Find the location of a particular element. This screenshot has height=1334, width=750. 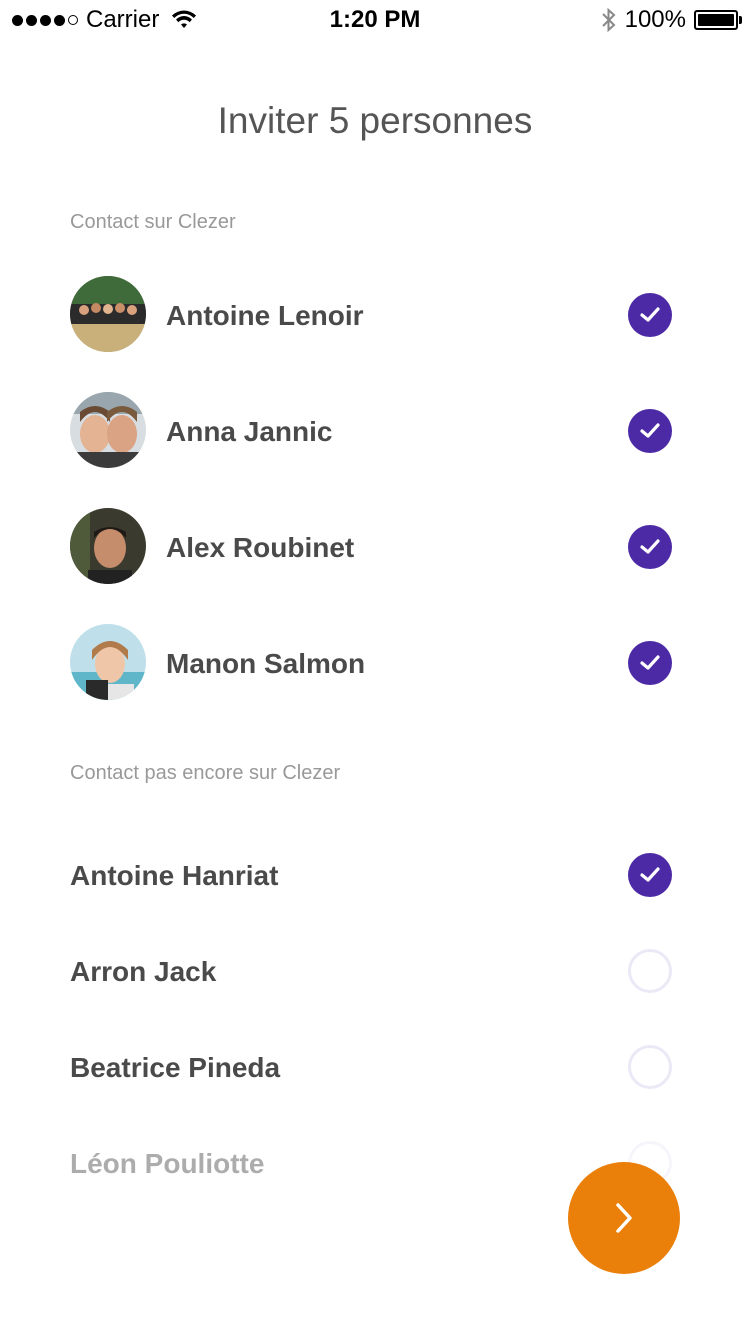

contact-name: Antoine Hanriat is located at coordinates (174, 875).